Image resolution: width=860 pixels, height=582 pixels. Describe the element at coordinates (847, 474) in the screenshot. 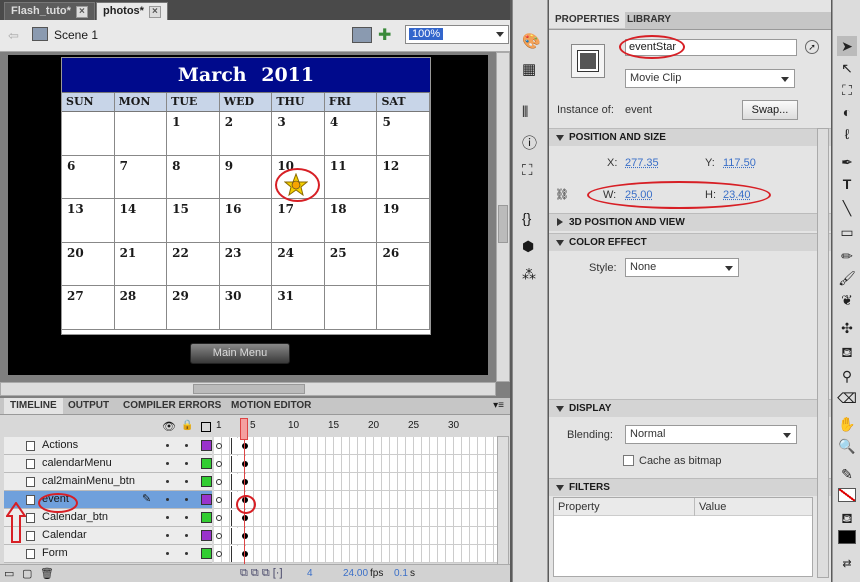

I see `stroke-color-icon: ✎` at that location.